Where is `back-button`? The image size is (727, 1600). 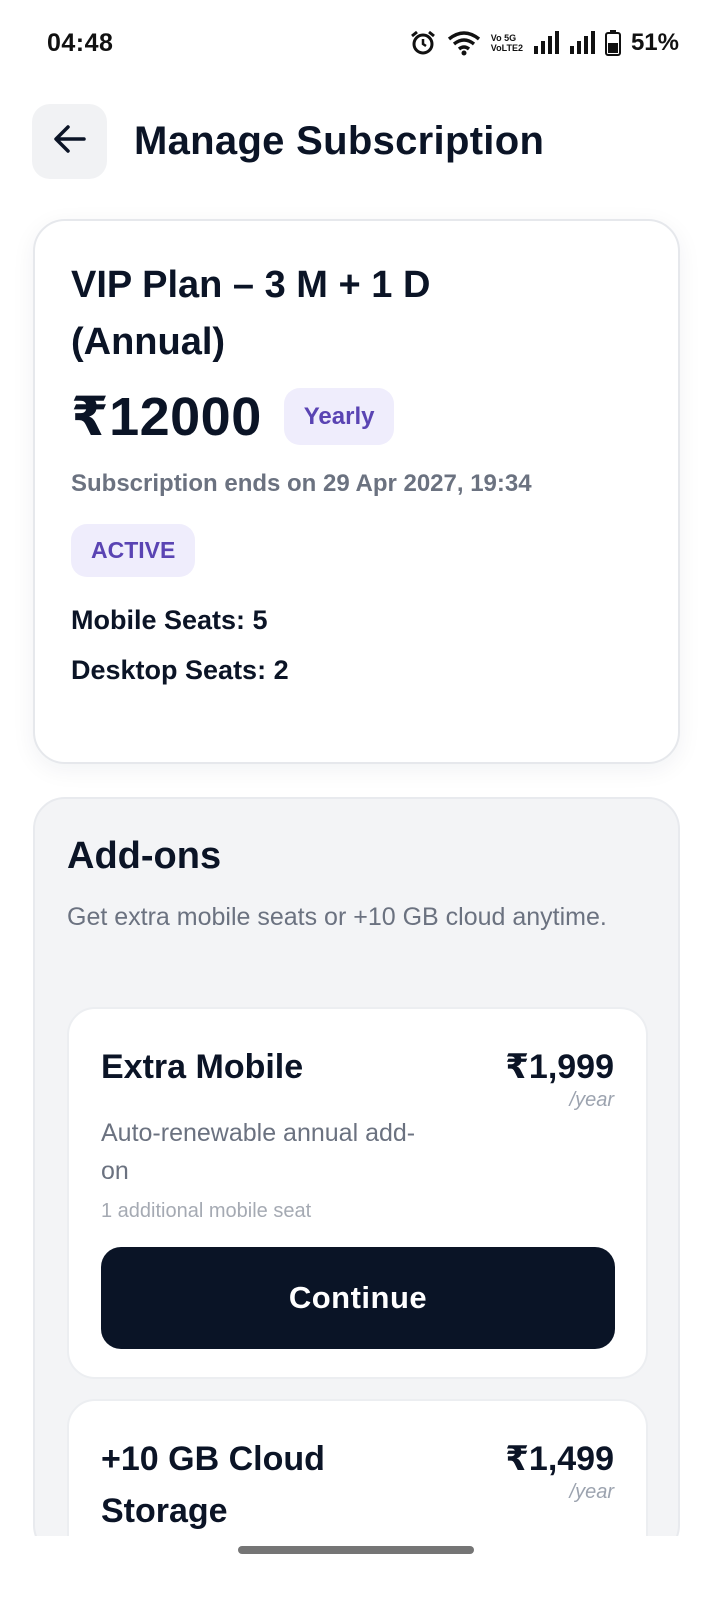
back-button is located at coordinates (69, 141).